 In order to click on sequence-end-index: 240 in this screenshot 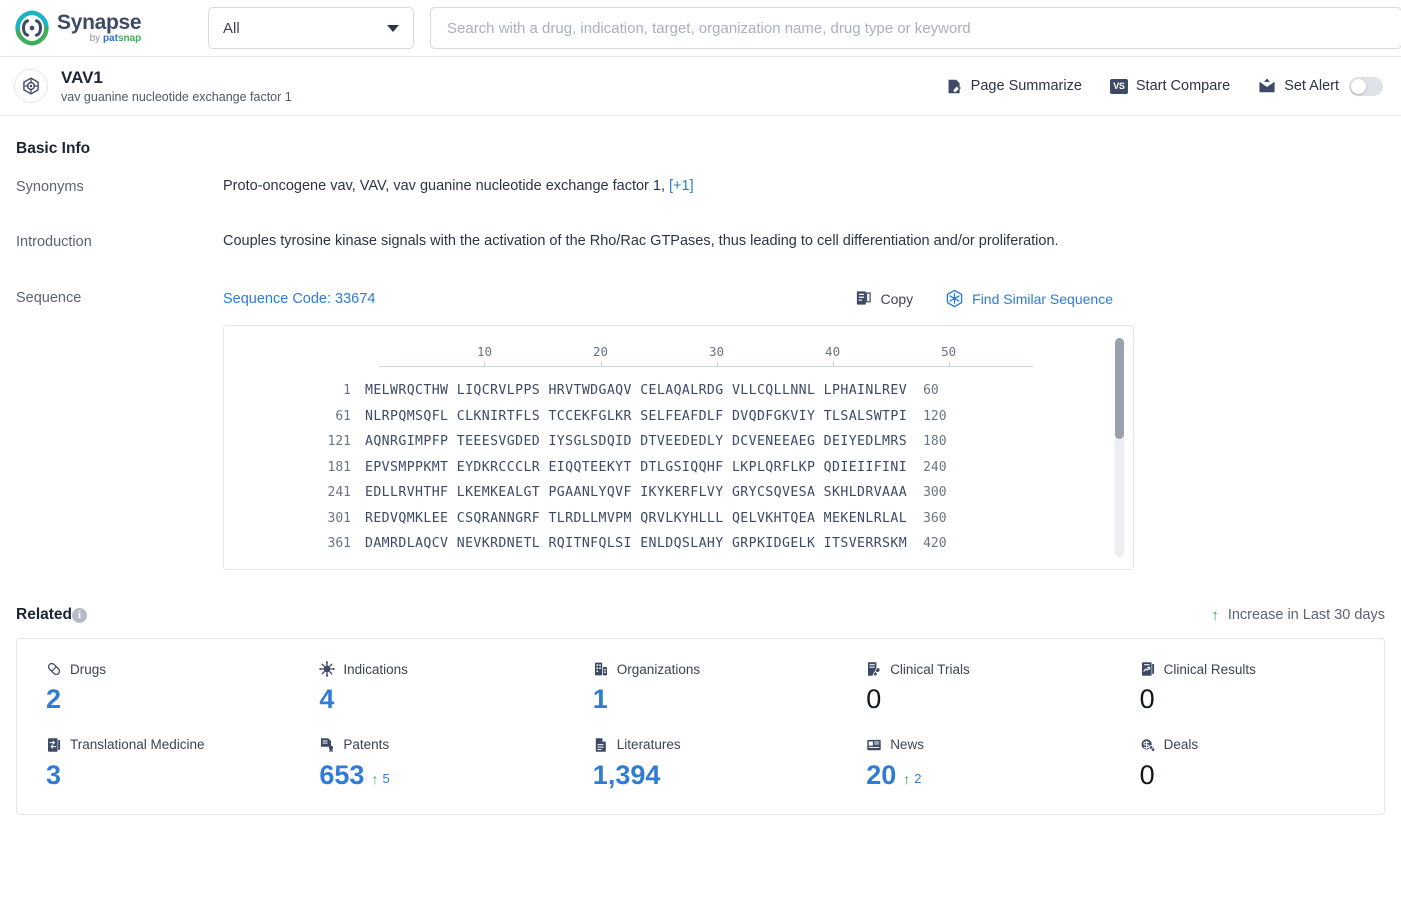, I will do `click(935, 467)`.